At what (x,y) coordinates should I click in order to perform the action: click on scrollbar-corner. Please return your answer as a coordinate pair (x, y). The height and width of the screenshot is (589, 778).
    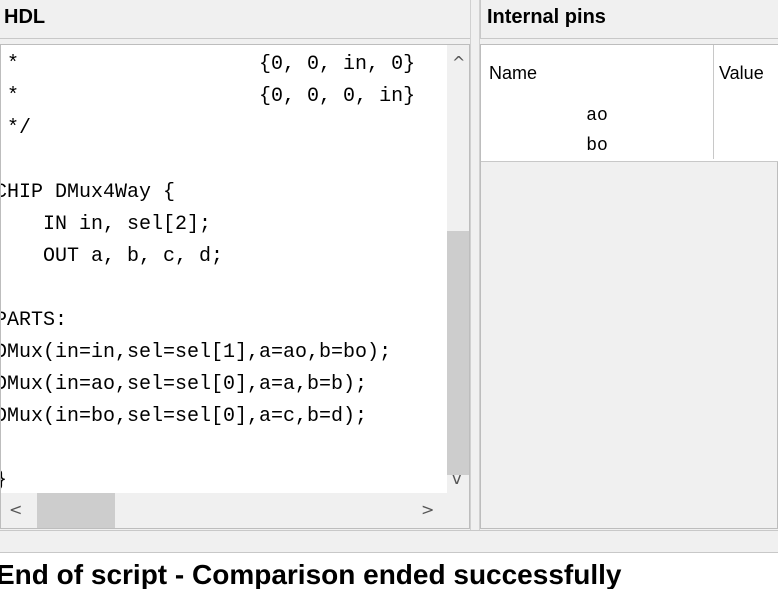
    Looking at the image, I should click on (458, 510).